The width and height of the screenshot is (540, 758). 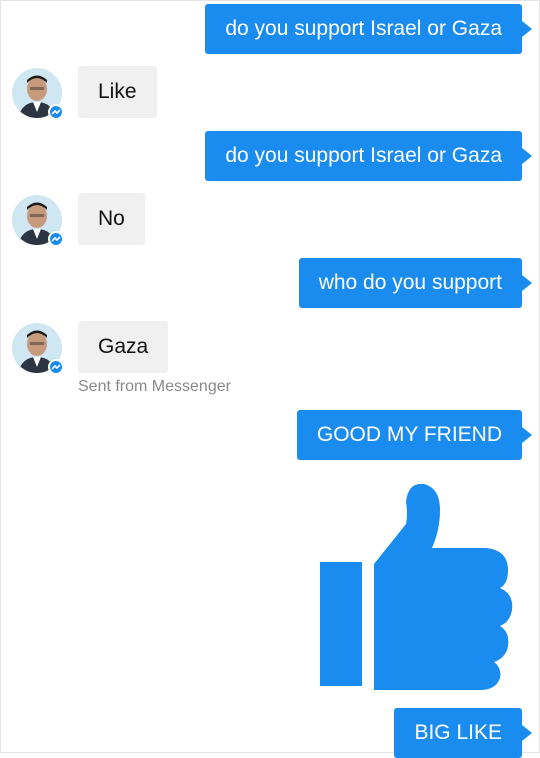 What do you see at coordinates (416, 585) in the screenshot?
I see `thumbs-up-icon` at bounding box center [416, 585].